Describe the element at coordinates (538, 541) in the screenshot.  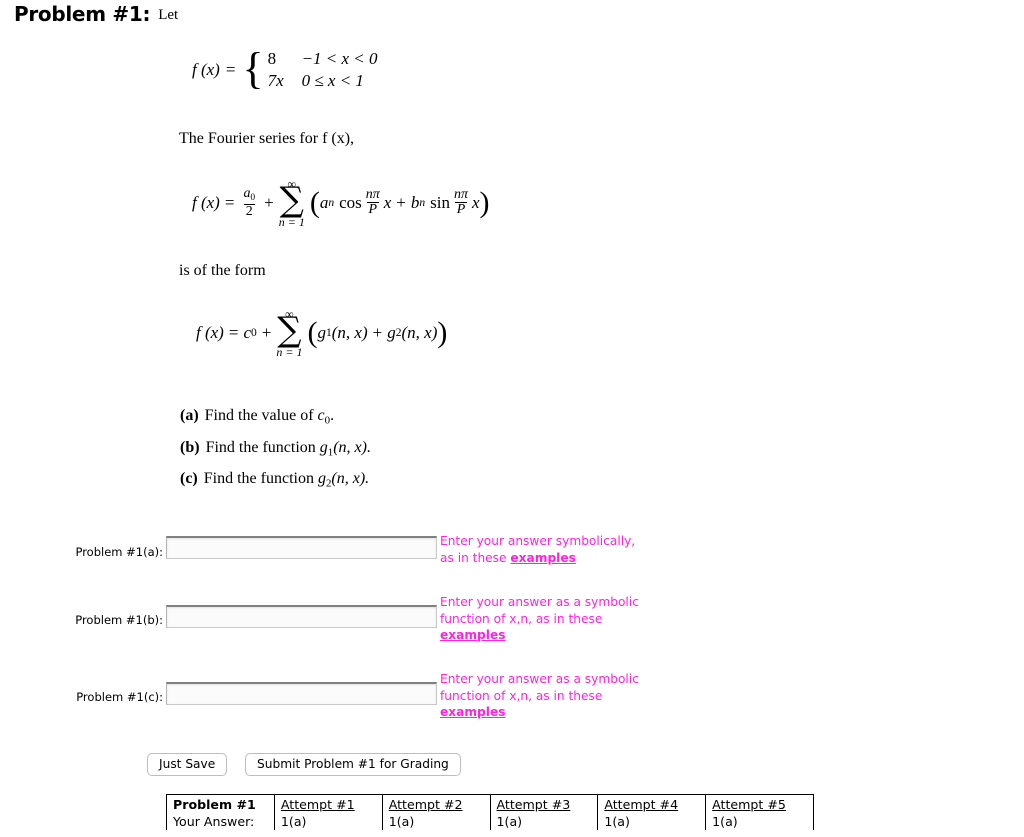
I see `hint-line-1: Enter your answer symbolically,` at that location.